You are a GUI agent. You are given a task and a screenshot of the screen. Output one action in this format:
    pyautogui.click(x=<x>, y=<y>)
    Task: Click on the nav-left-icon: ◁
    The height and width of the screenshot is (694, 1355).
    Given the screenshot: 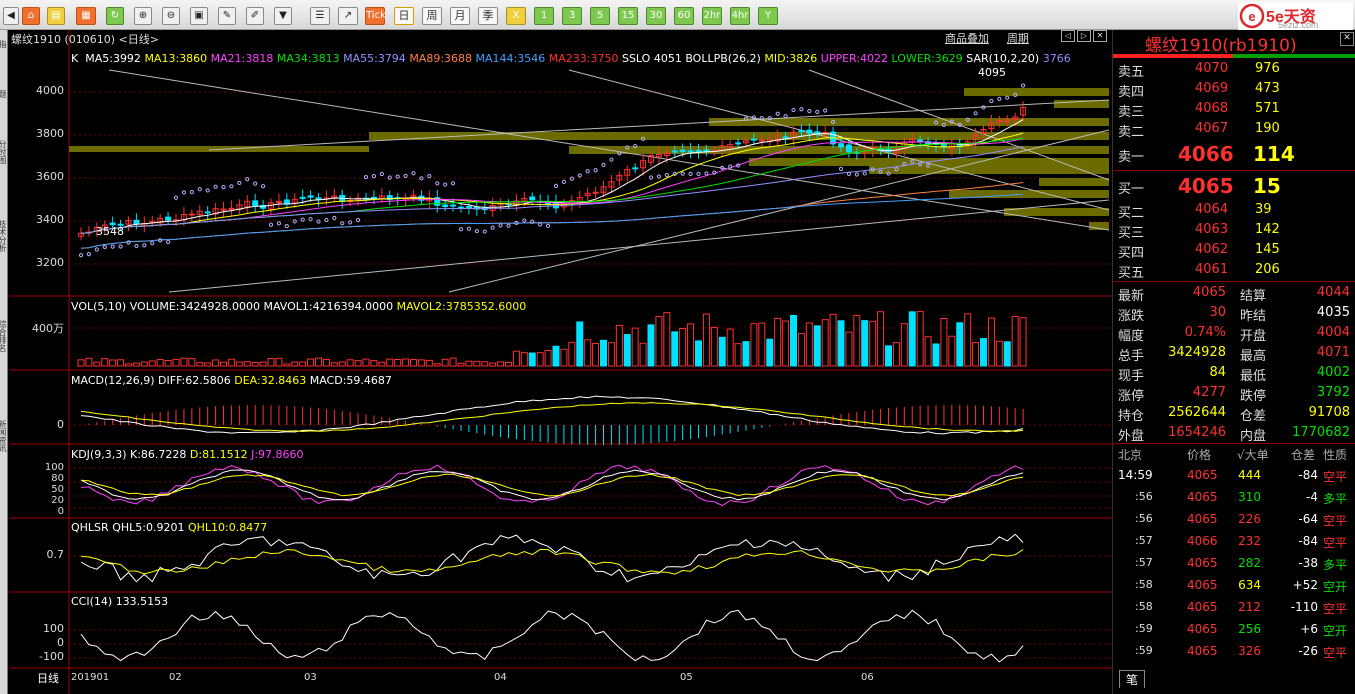 What is the action you would take?
    pyautogui.click(x=1068, y=36)
    